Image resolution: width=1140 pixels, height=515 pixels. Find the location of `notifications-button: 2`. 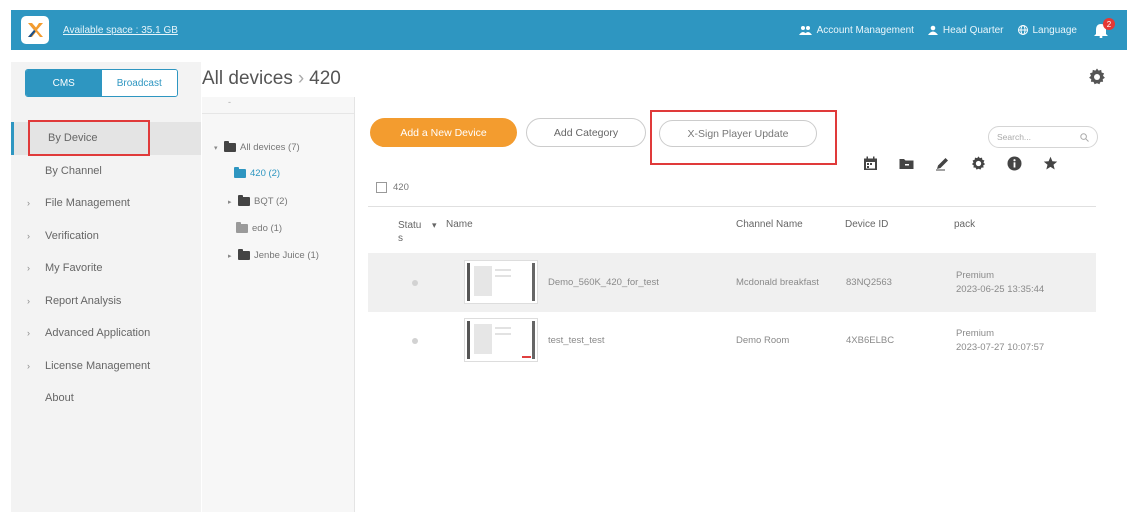

notifications-button: 2 is located at coordinates (1103, 29).